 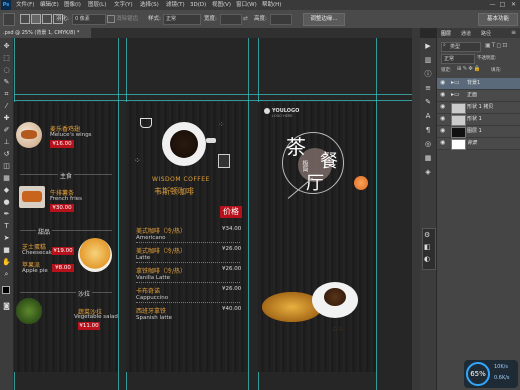 What do you see at coordinates (492, 5) in the screenshot?
I see `minimize-button: —` at bounding box center [492, 5].